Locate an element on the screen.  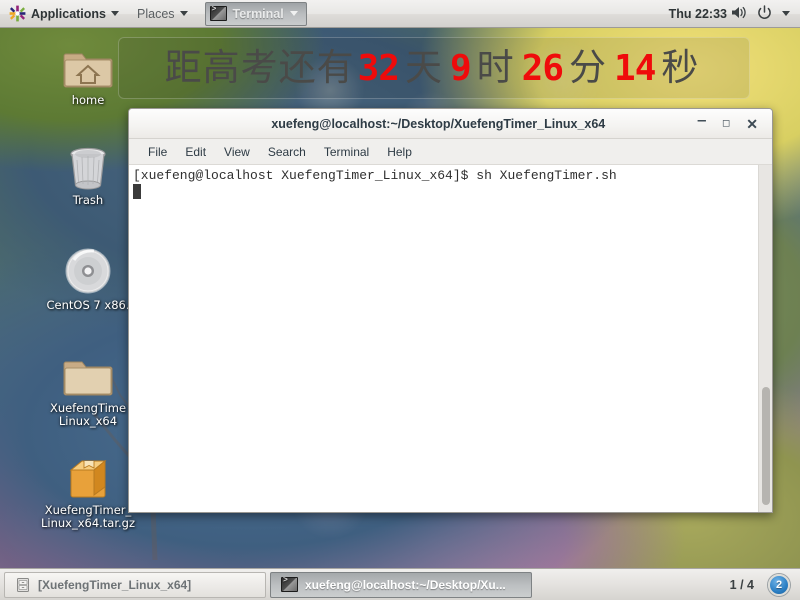
file-manager-icon is located at coordinates (23, 585).